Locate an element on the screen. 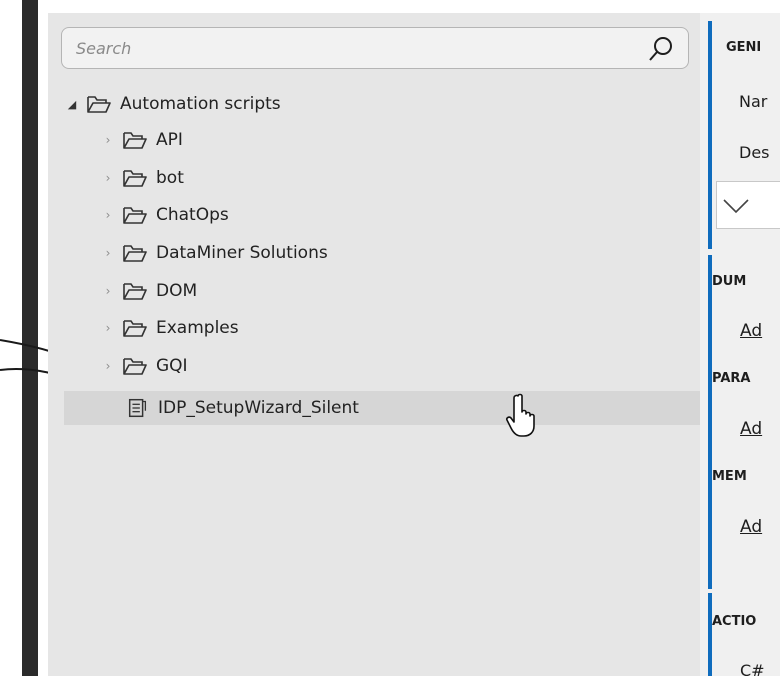 The width and height of the screenshot is (780, 676). chevron-down-icon is located at coordinates (736, 206).